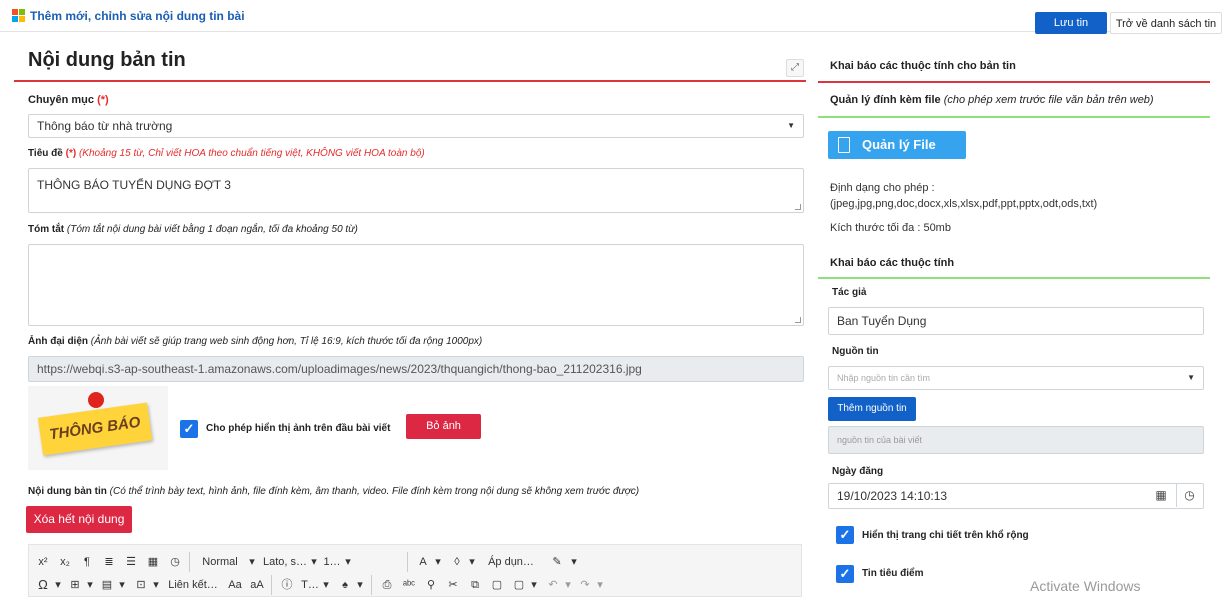 The width and height of the screenshot is (1222, 597). I want to click on spellcheck-icon: ᵃᵇᶜ, so click(409, 585).